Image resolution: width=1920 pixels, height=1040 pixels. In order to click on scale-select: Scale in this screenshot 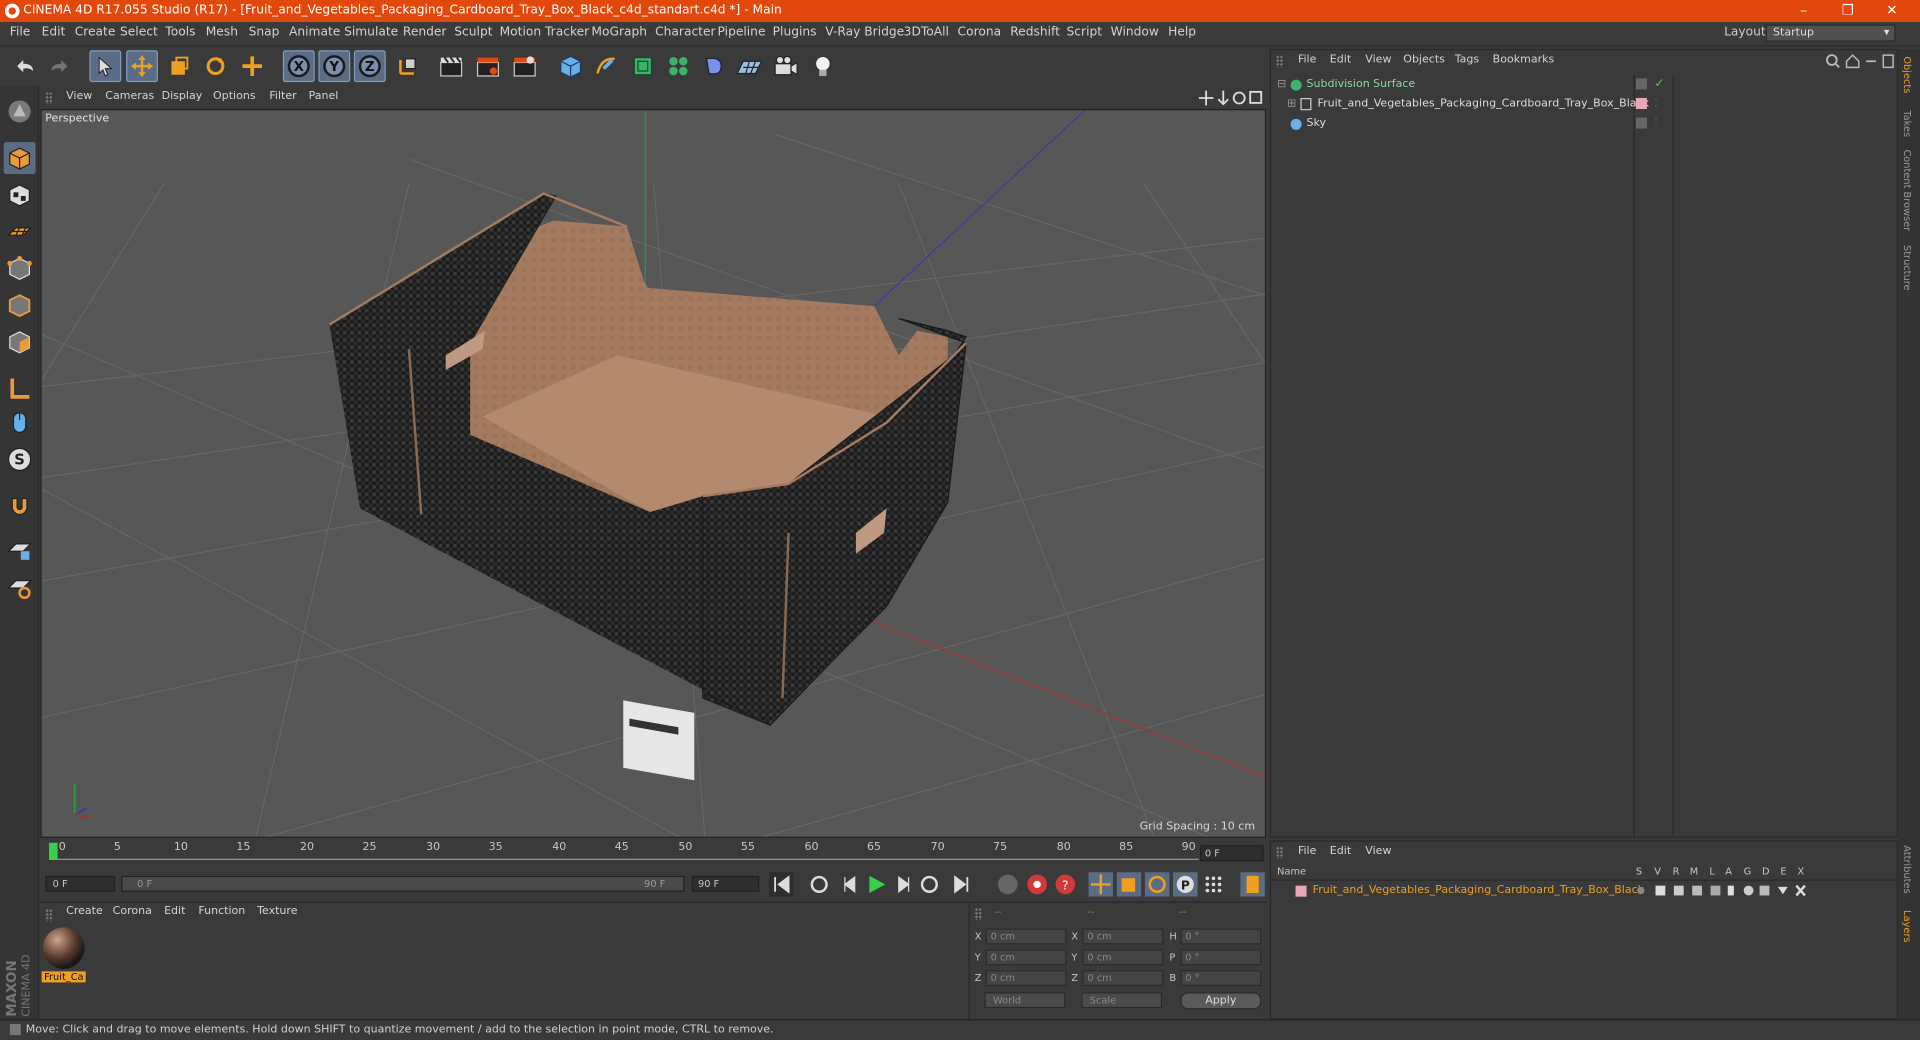, I will do `click(1122, 1000)`.